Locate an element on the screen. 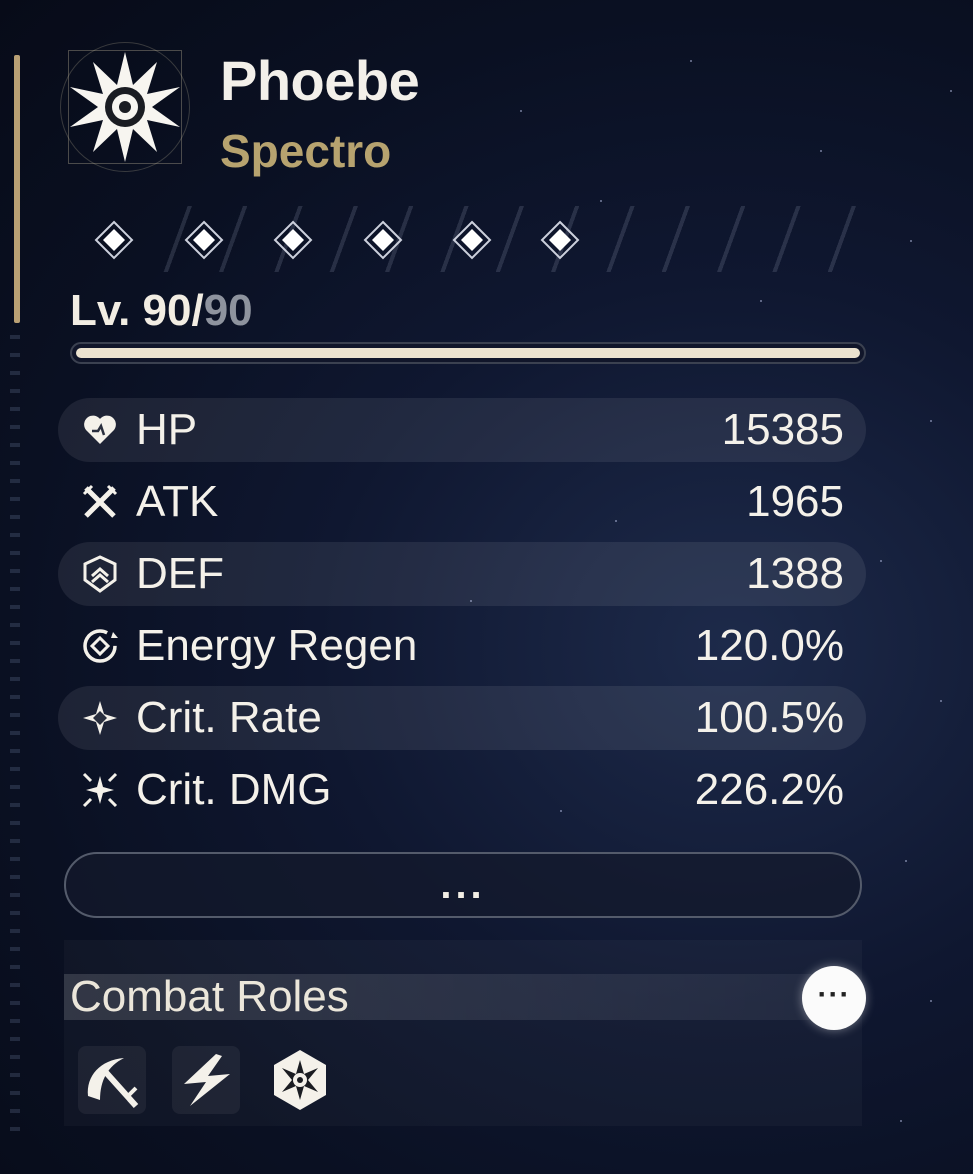 This screenshot has height=1174, width=973. combat-roles-title: Combat Roles is located at coordinates (209, 996).